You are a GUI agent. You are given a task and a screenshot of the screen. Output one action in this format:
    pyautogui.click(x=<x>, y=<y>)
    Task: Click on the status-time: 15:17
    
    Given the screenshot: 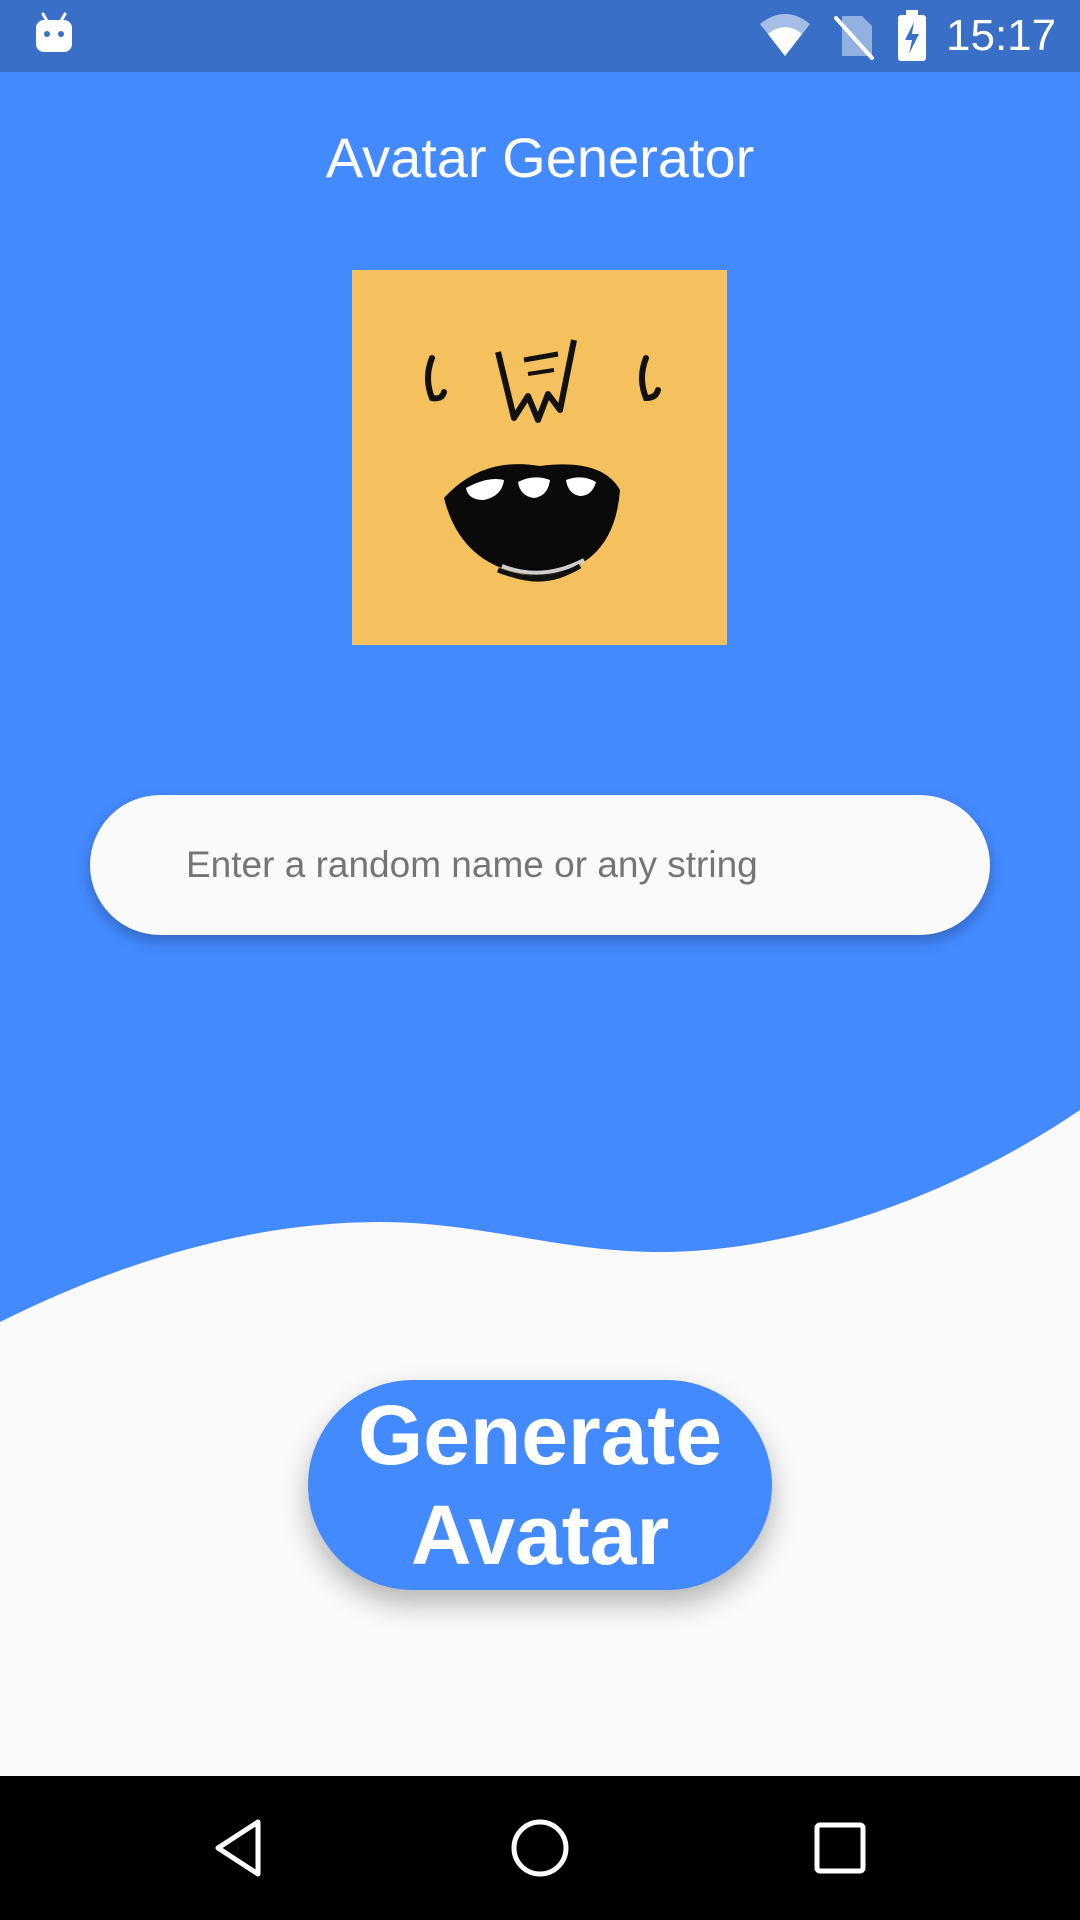 What is the action you would take?
    pyautogui.click(x=1001, y=35)
    